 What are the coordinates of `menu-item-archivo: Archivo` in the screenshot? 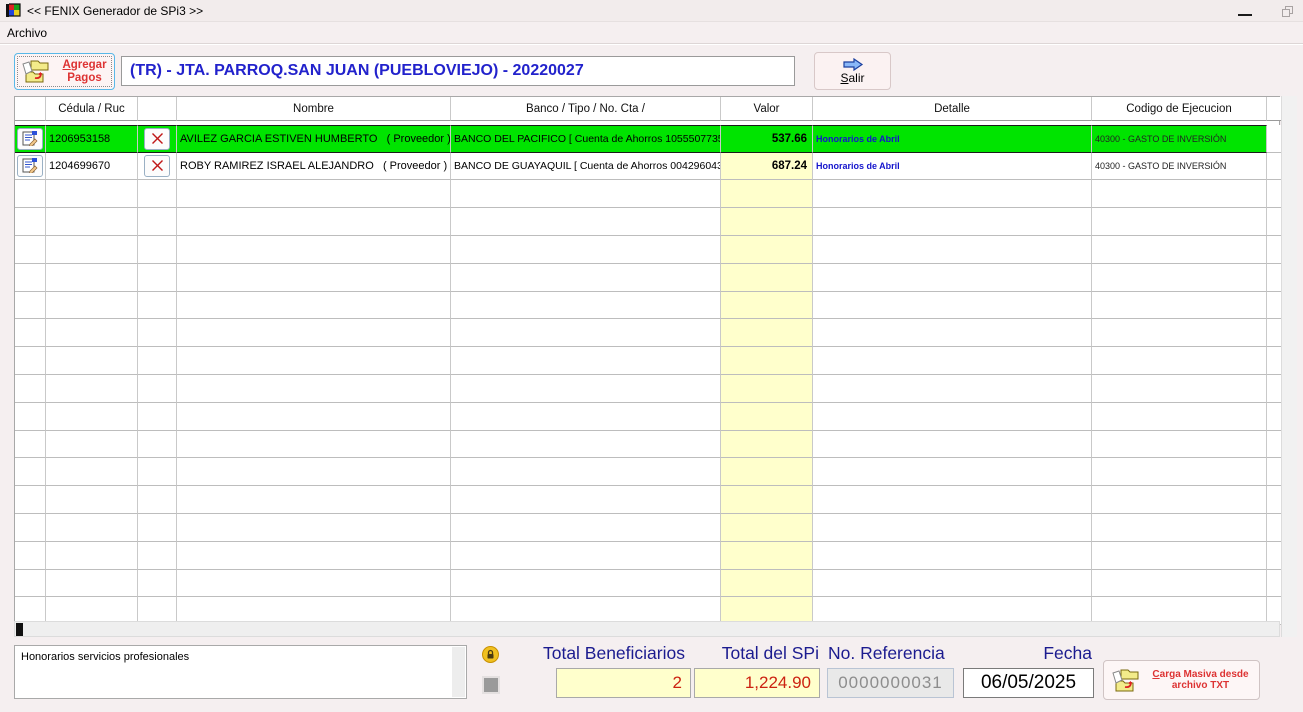 It's located at (27, 33).